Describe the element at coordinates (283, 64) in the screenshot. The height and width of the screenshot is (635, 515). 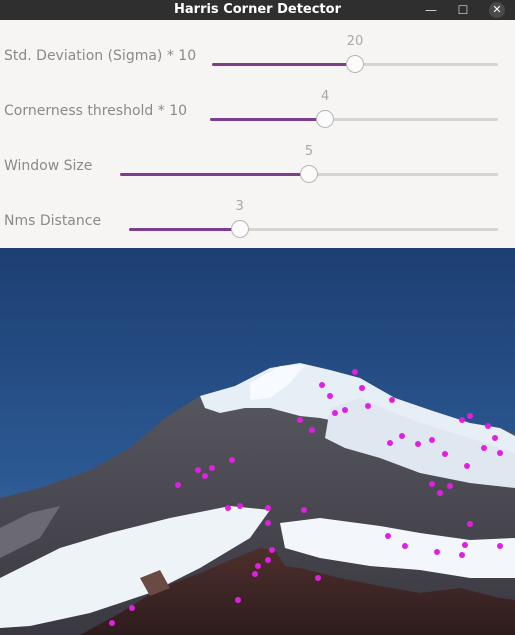
I see `sigma-slider-fill` at that location.